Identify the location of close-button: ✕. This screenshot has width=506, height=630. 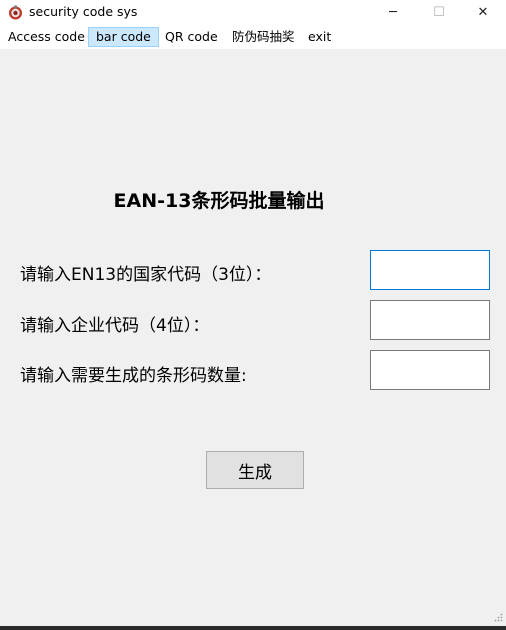
(483, 12).